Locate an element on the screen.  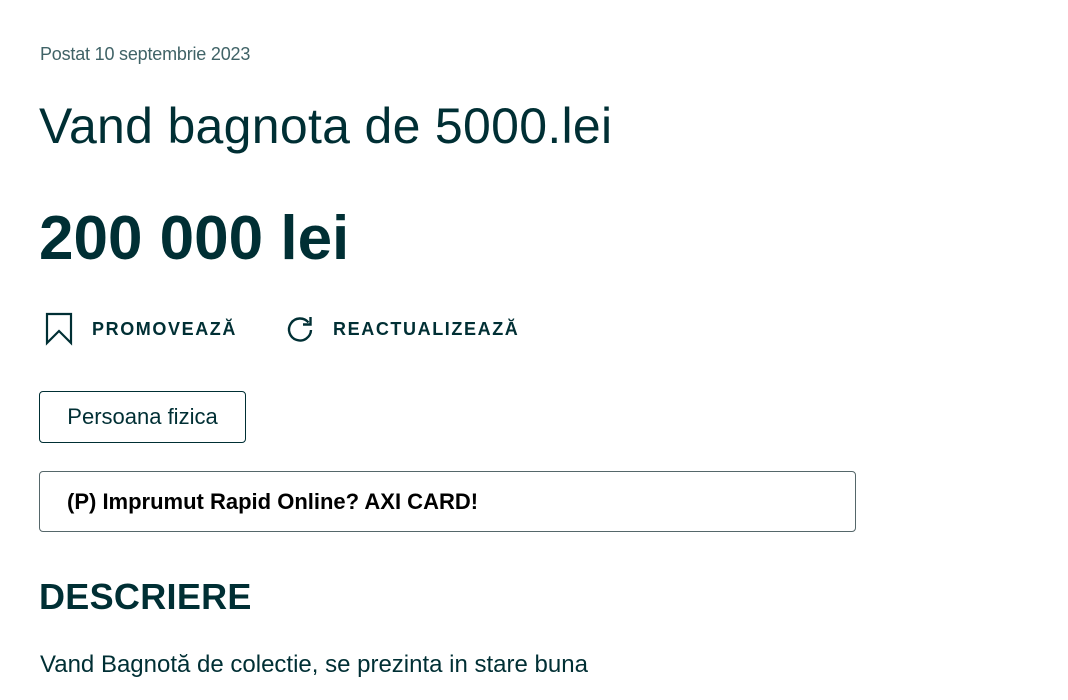
refresh-button: REACTUALIZEAZĂ is located at coordinates (401, 329).